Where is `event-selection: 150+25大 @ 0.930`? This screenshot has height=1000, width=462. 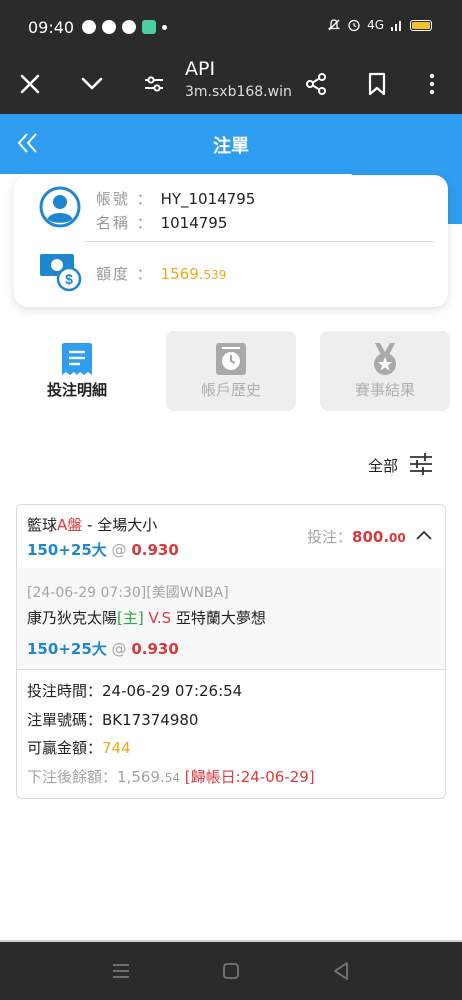 event-selection: 150+25大 @ 0.930 is located at coordinates (103, 648).